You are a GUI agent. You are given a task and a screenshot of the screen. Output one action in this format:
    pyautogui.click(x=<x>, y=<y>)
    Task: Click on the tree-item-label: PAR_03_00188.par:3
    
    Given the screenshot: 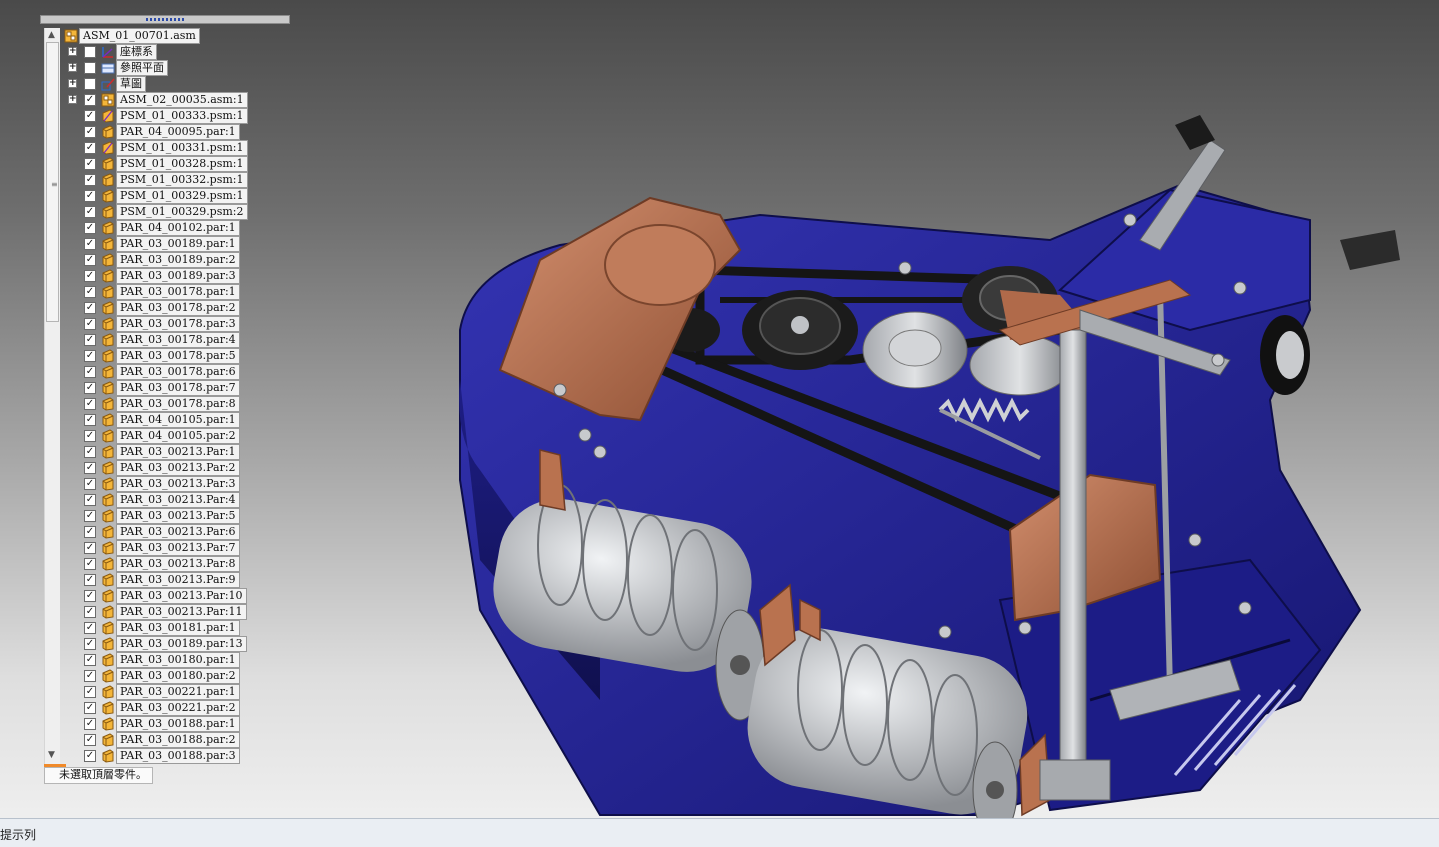 What is the action you would take?
    pyautogui.click(x=178, y=756)
    